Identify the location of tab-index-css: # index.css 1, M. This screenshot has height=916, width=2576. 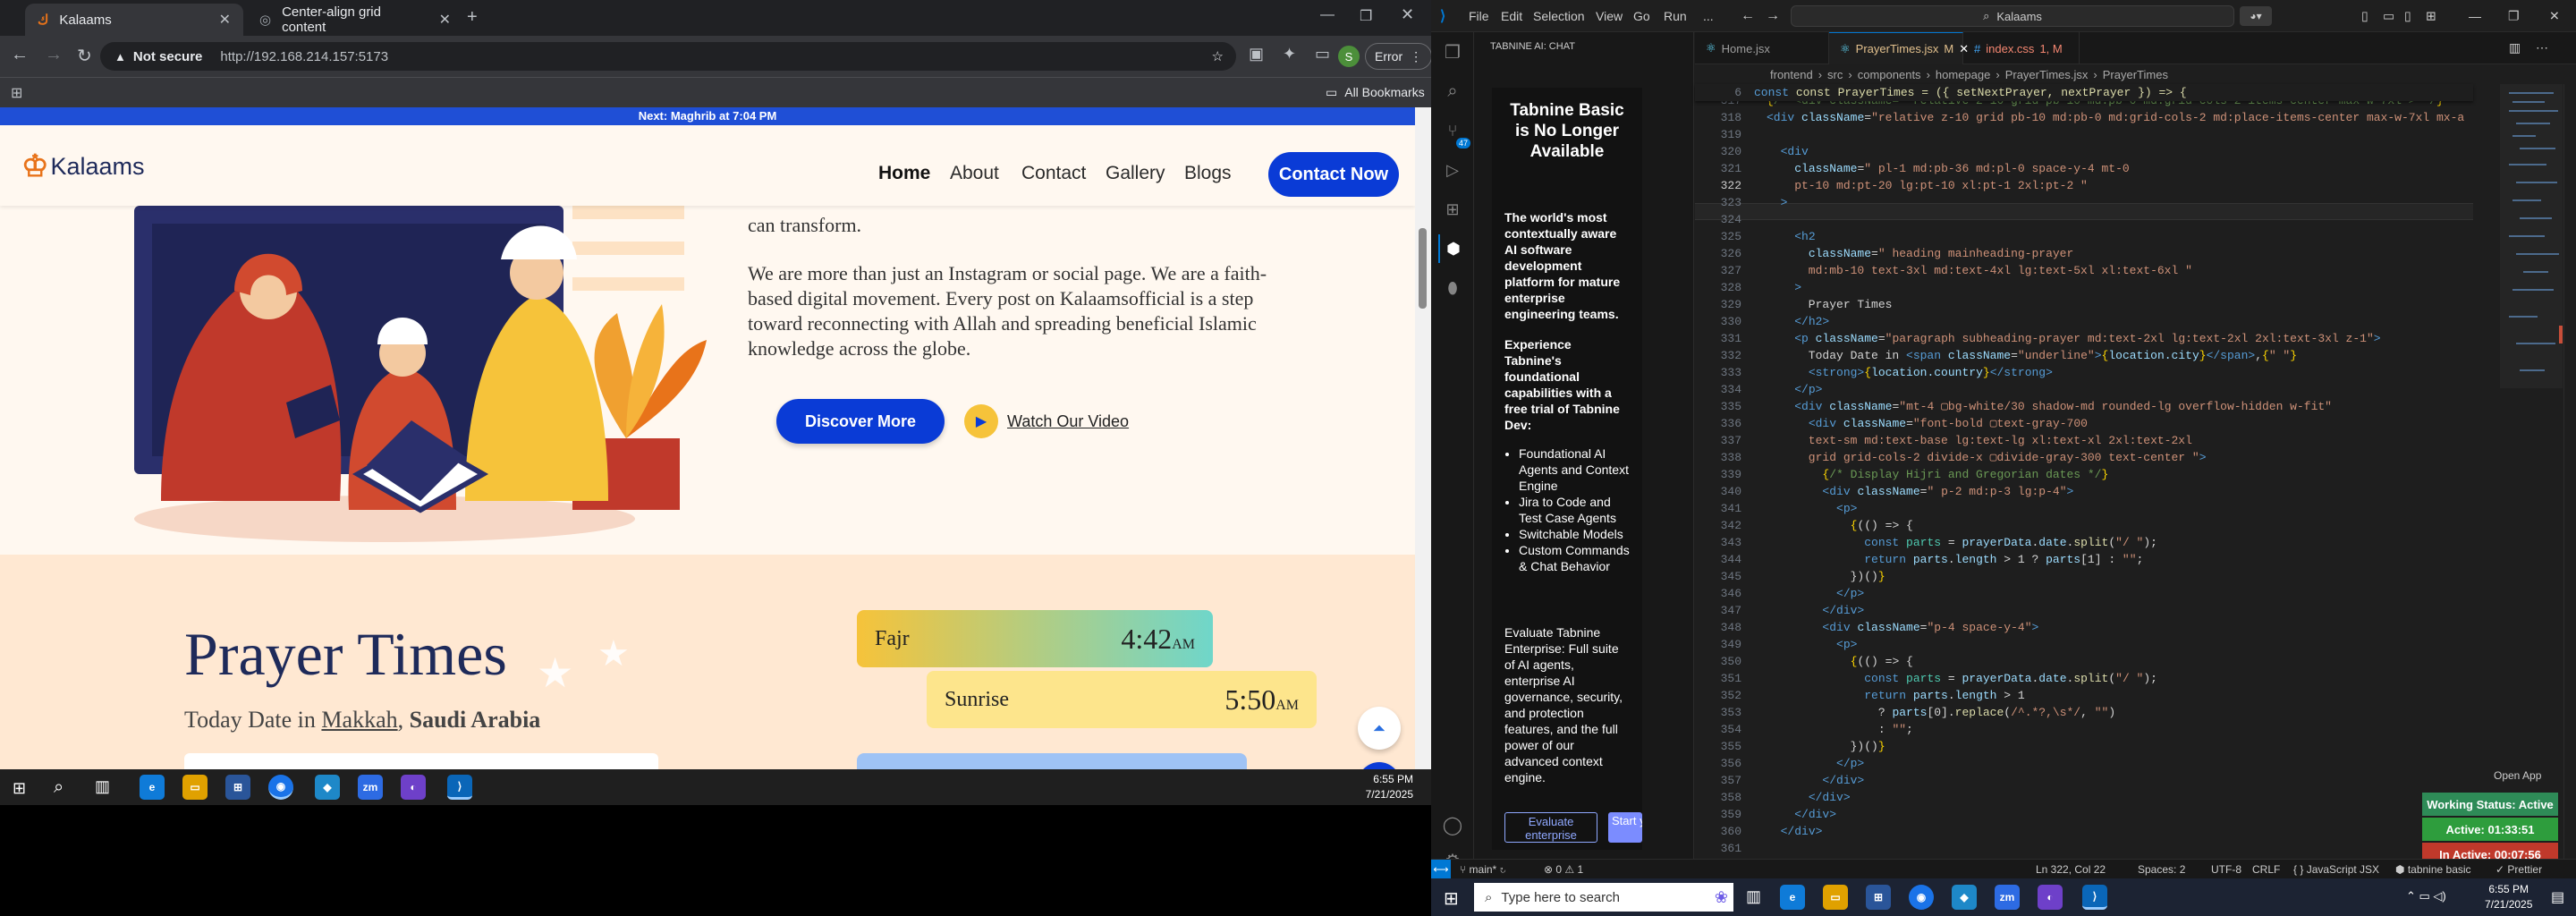
(2021, 48).